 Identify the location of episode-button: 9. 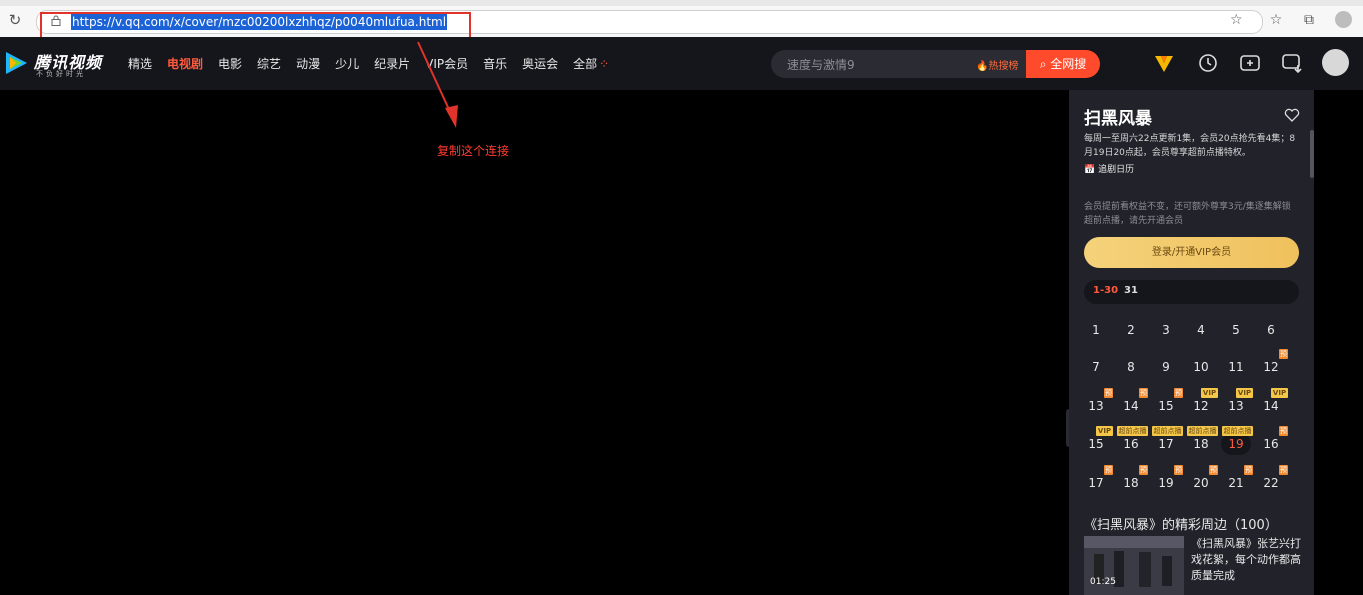
(1166, 367).